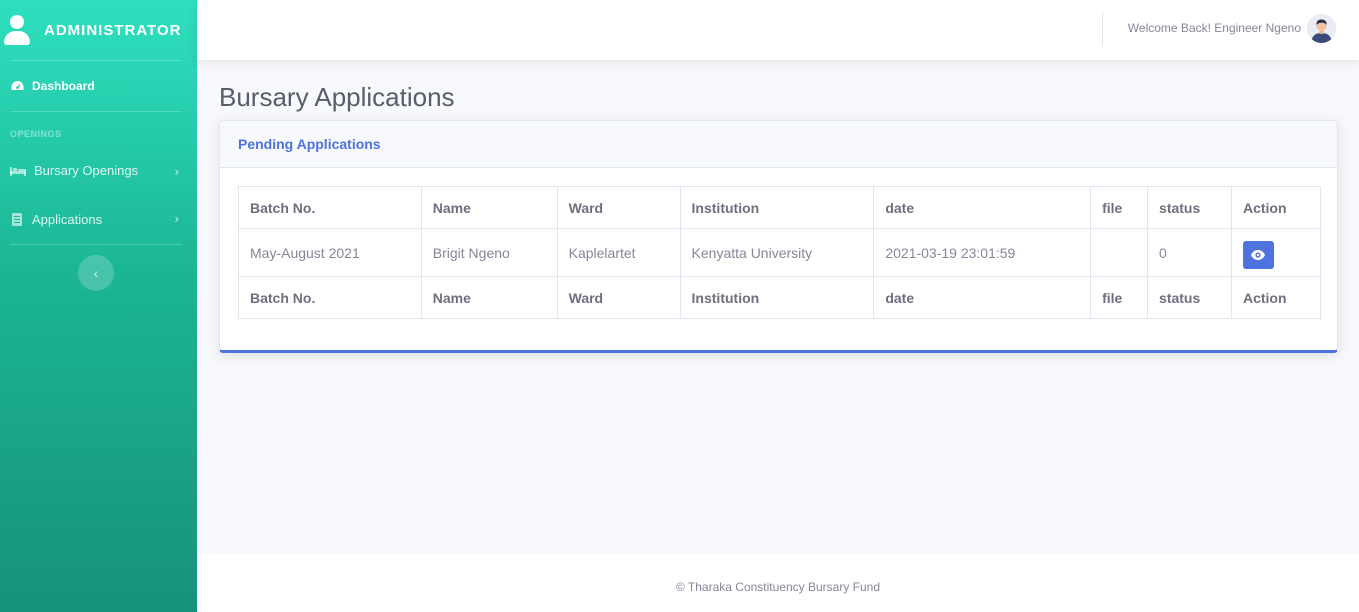 The height and width of the screenshot is (612, 1359). I want to click on view-button, so click(1258, 254).